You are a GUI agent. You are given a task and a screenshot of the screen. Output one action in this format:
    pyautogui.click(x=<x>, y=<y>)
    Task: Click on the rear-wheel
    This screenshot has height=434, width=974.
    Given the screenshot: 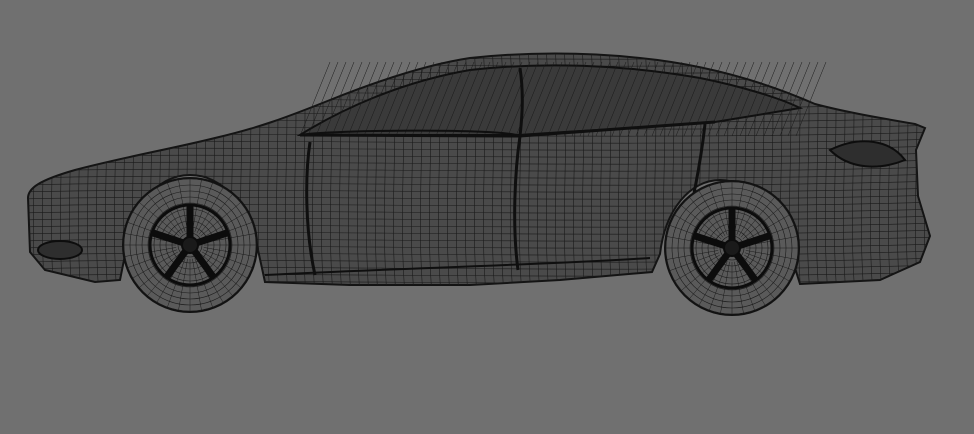 What is the action you would take?
    pyautogui.click(x=732, y=248)
    